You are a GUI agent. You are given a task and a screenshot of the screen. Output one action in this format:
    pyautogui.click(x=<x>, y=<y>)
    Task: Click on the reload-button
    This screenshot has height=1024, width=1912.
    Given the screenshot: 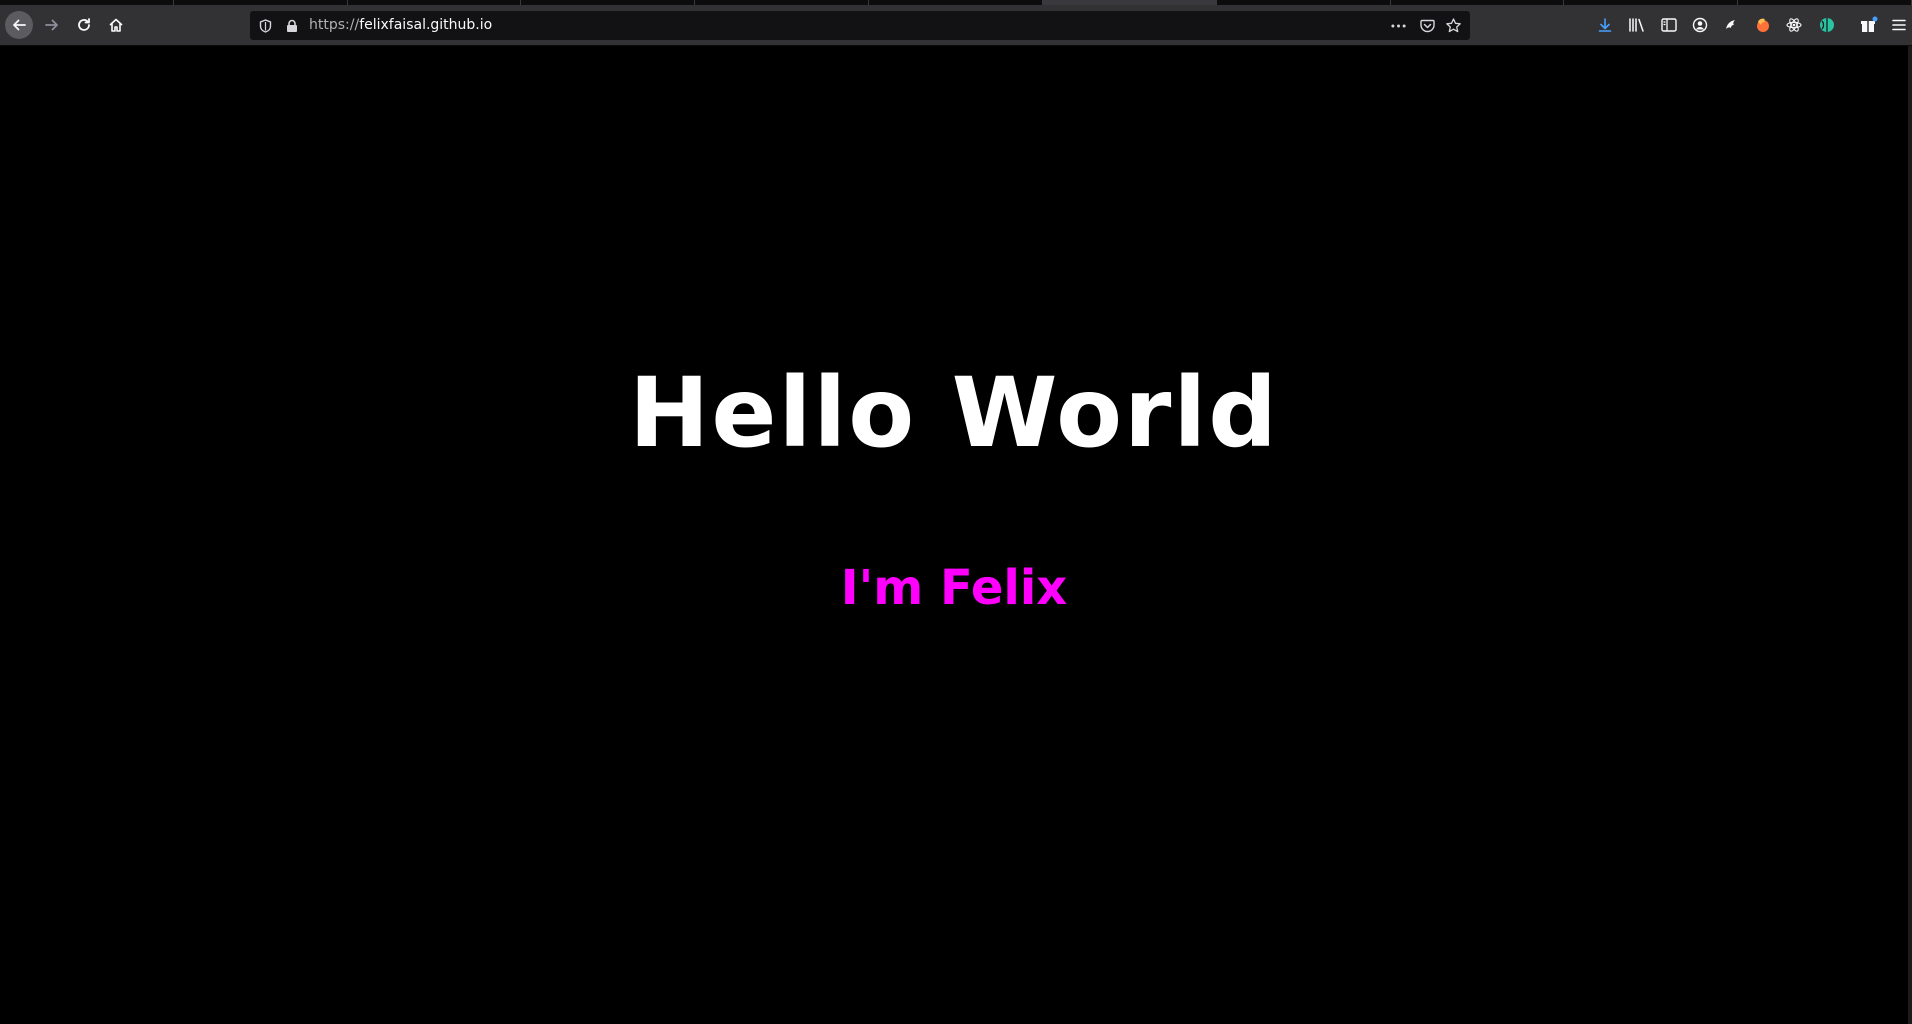 What is the action you would take?
    pyautogui.click(x=84, y=25)
    